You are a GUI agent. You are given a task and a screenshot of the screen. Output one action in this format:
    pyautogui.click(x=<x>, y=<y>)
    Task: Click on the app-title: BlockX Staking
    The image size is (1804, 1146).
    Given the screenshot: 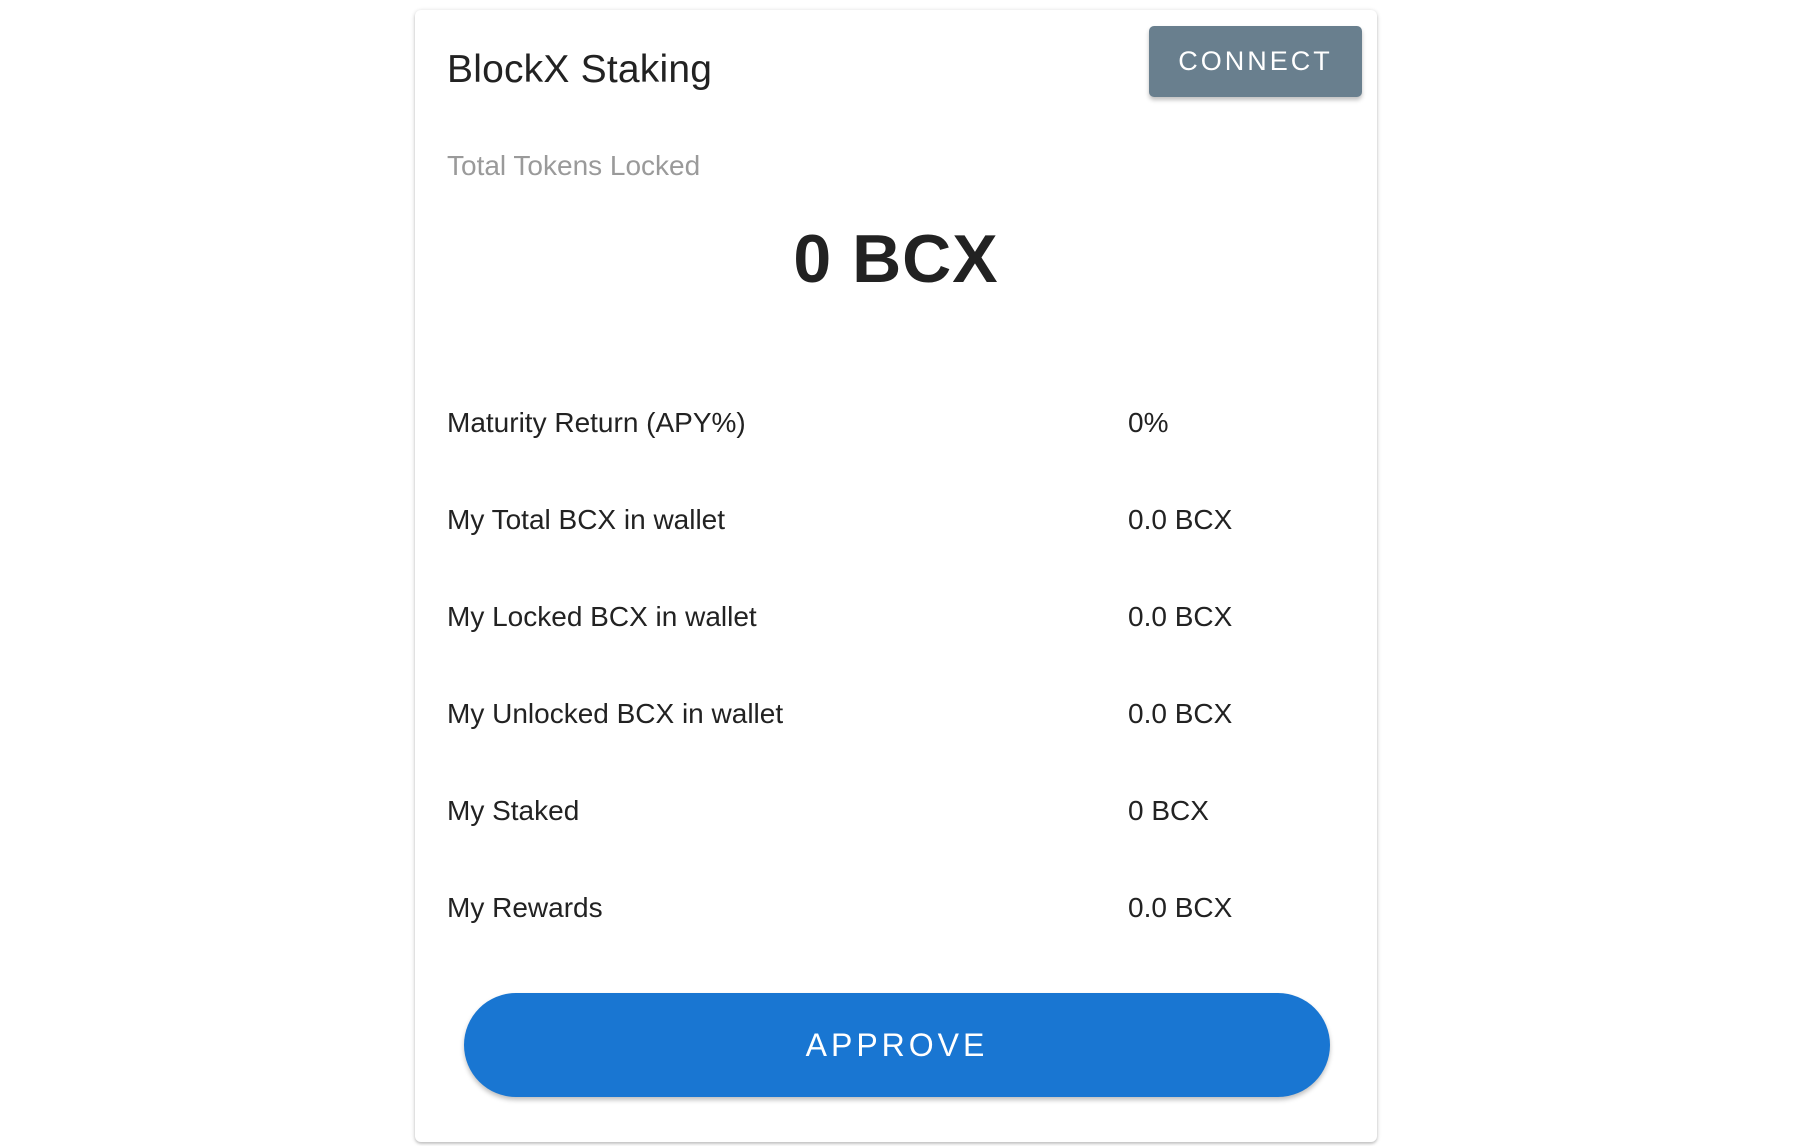 What is the action you would take?
    pyautogui.click(x=580, y=69)
    